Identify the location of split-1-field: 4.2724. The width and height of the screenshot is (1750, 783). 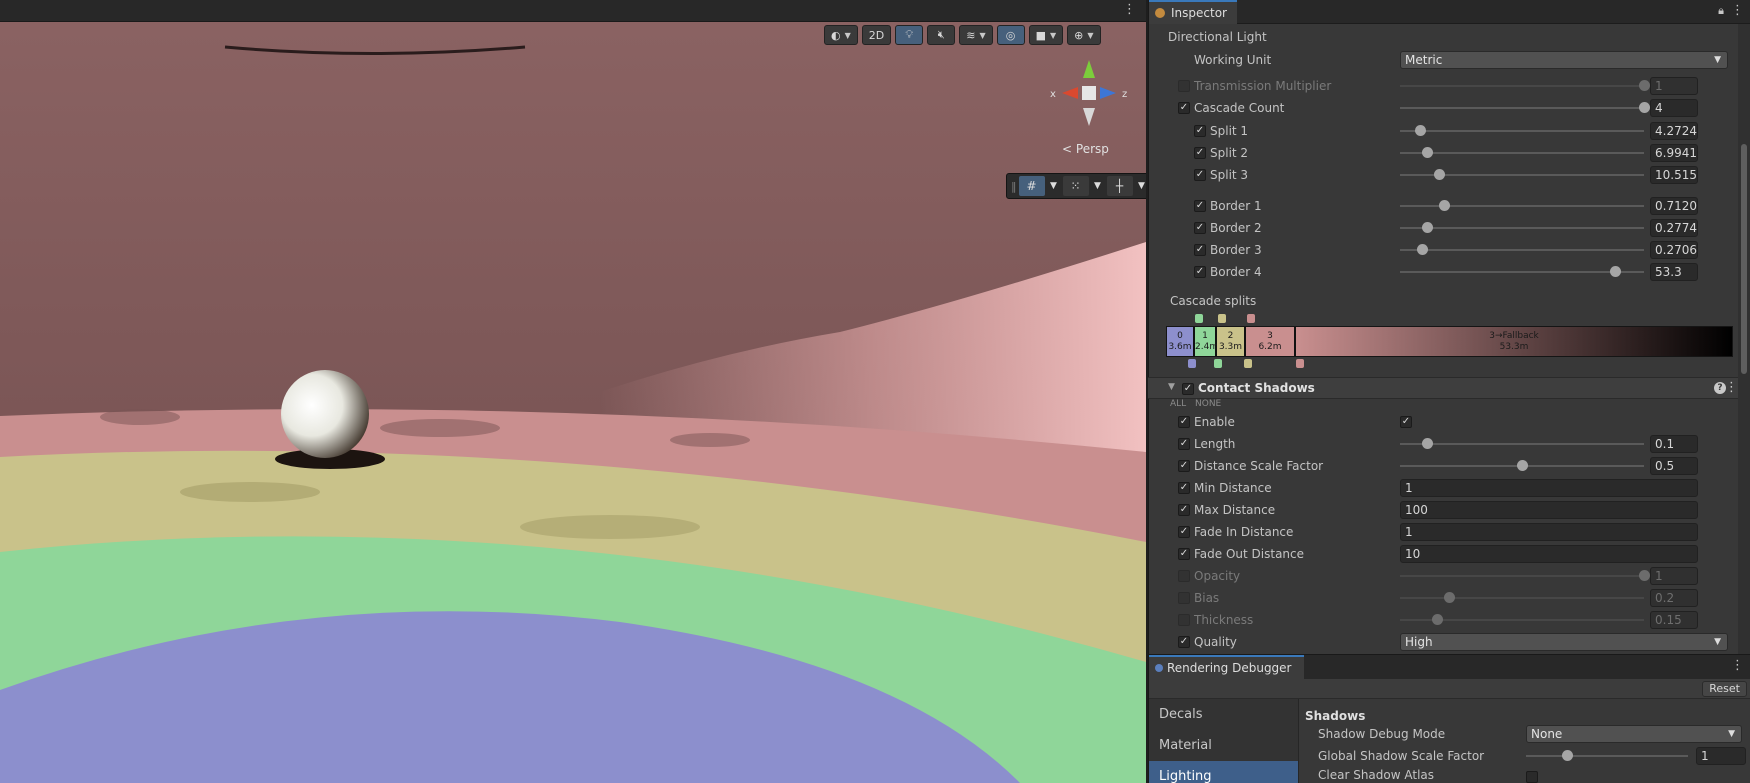
(1674, 131).